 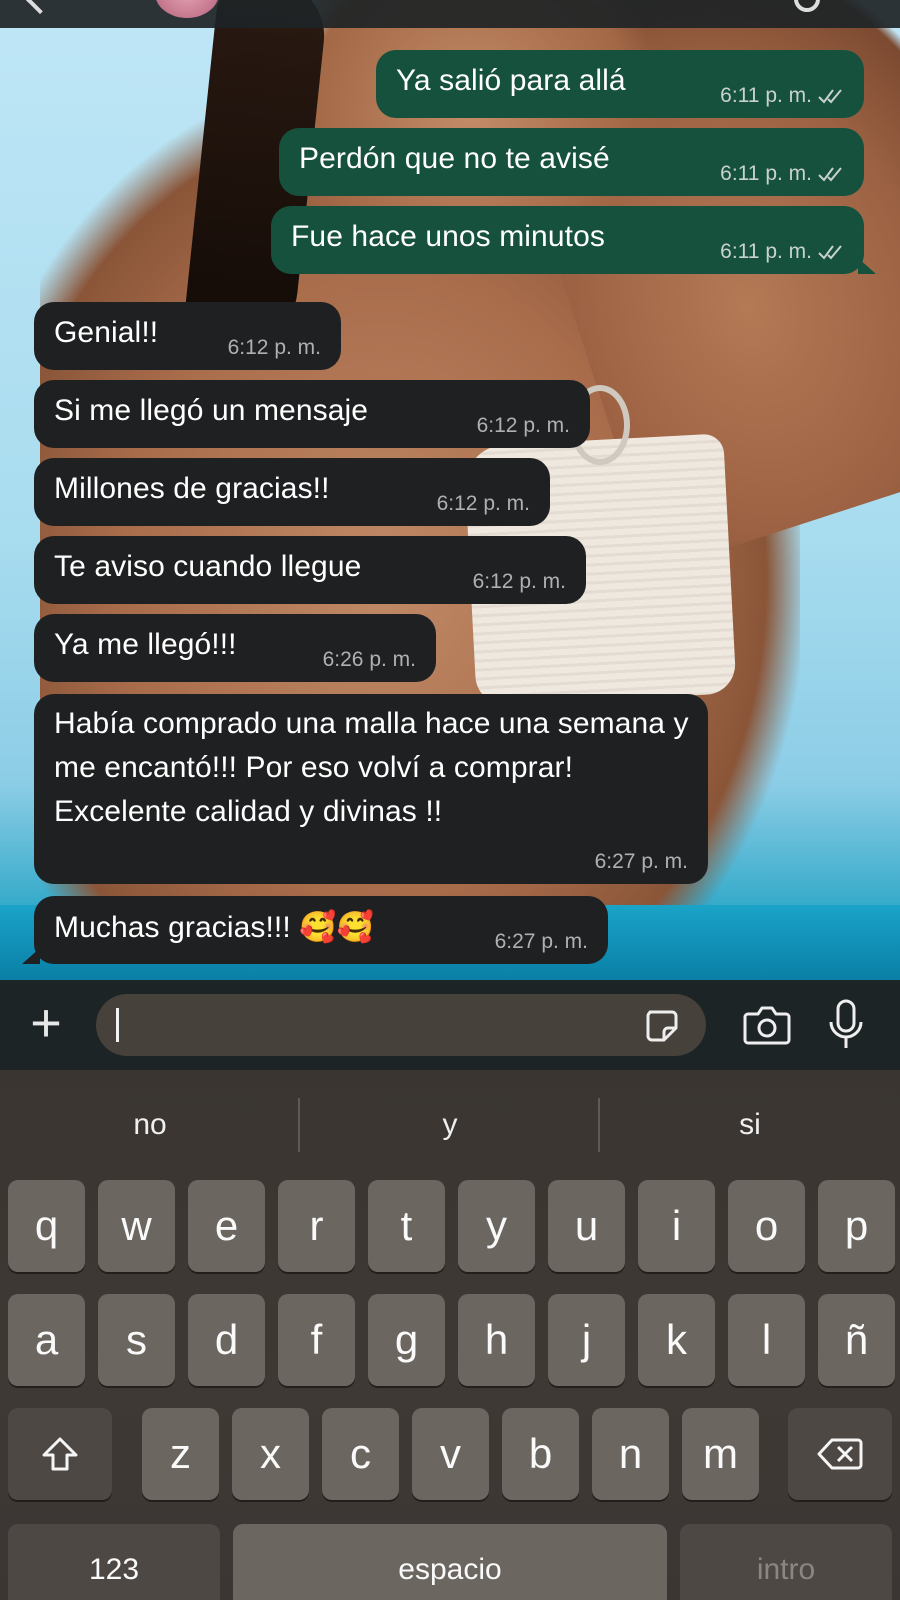 I want to click on key-q: q, so click(x=46, y=1226).